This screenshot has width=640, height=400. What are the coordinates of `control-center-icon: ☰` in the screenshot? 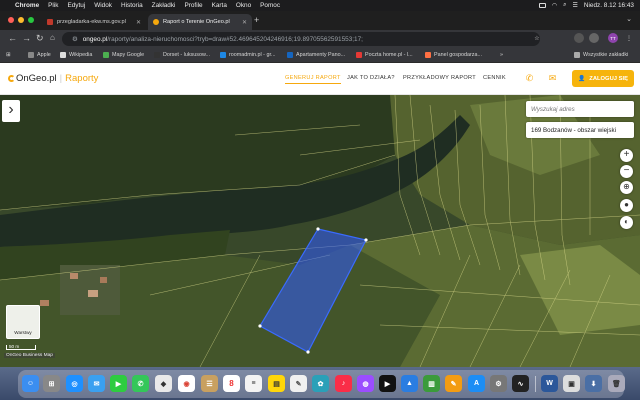 It's located at (575, 5).